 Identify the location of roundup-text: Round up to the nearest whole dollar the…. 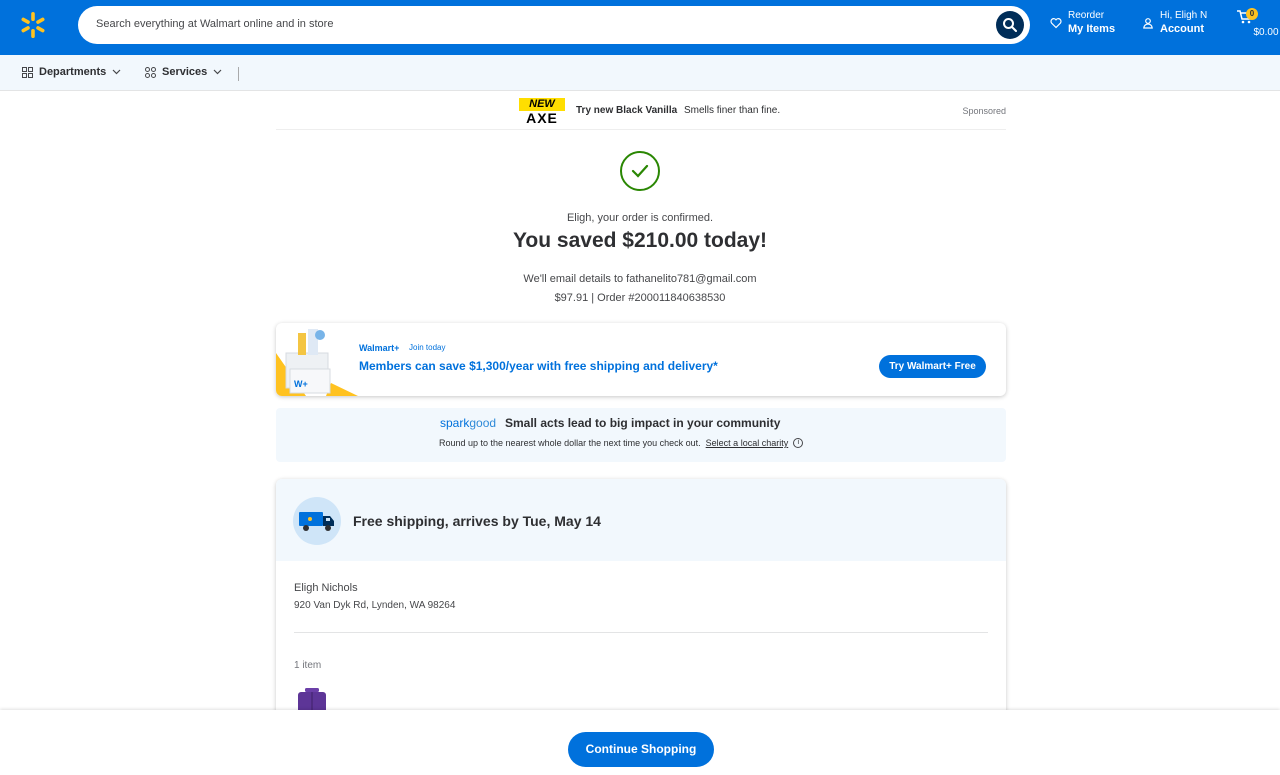
(570, 443).